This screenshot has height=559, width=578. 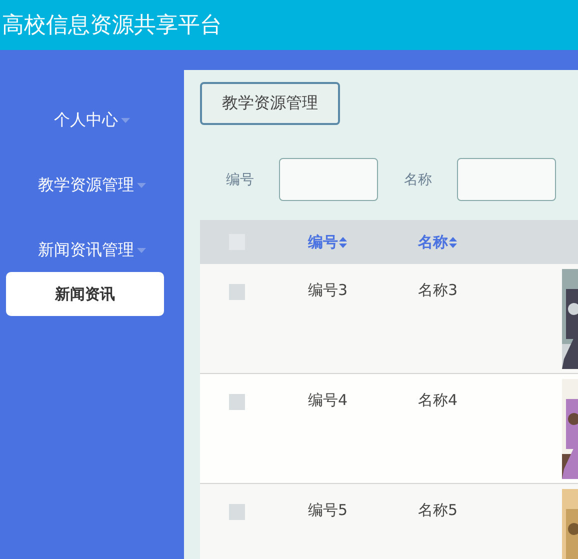 What do you see at coordinates (270, 103) in the screenshot?
I see `breadcrumb-button: 教学资源管理` at bounding box center [270, 103].